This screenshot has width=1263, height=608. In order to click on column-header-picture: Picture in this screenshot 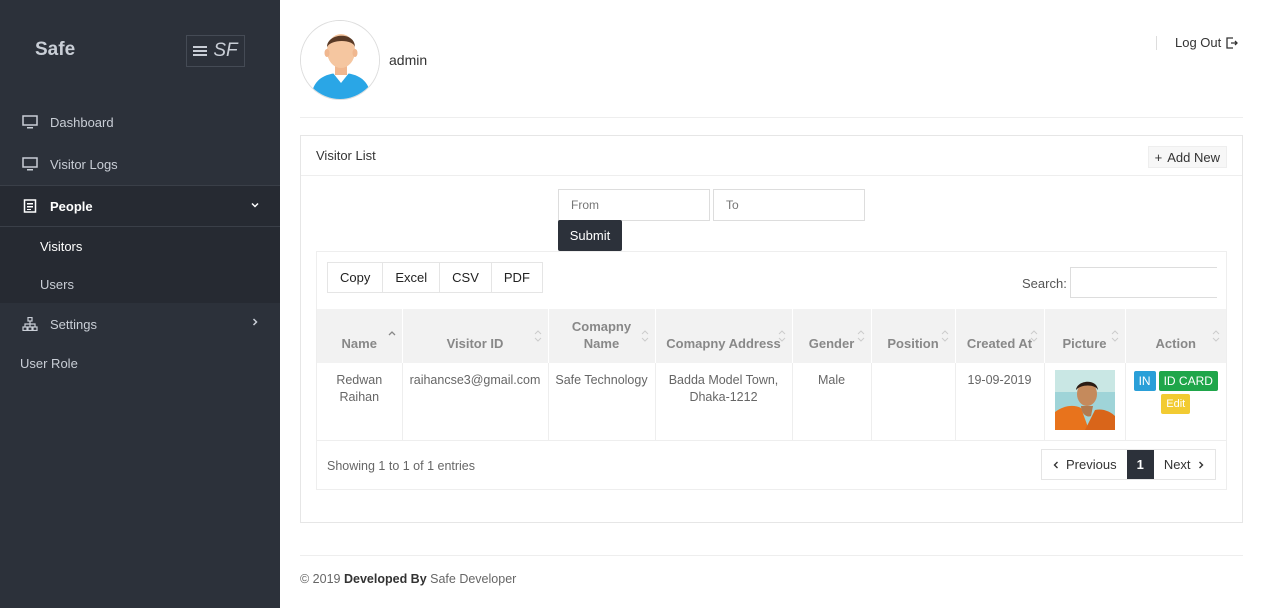, I will do `click(1085, 336)`.